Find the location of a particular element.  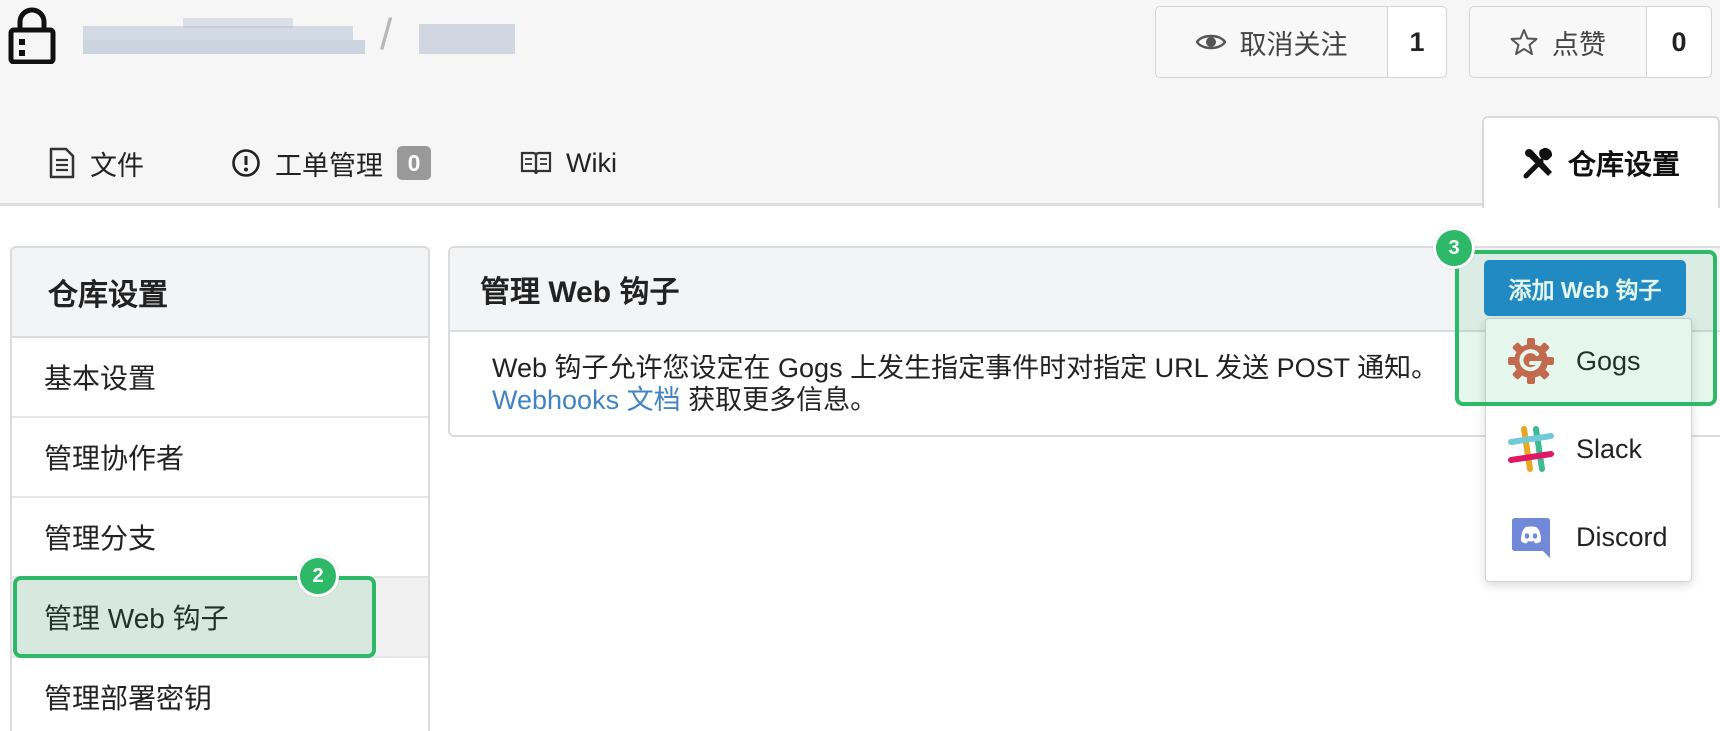

step-2-badge: 2 is located at coordinates (318, 576).